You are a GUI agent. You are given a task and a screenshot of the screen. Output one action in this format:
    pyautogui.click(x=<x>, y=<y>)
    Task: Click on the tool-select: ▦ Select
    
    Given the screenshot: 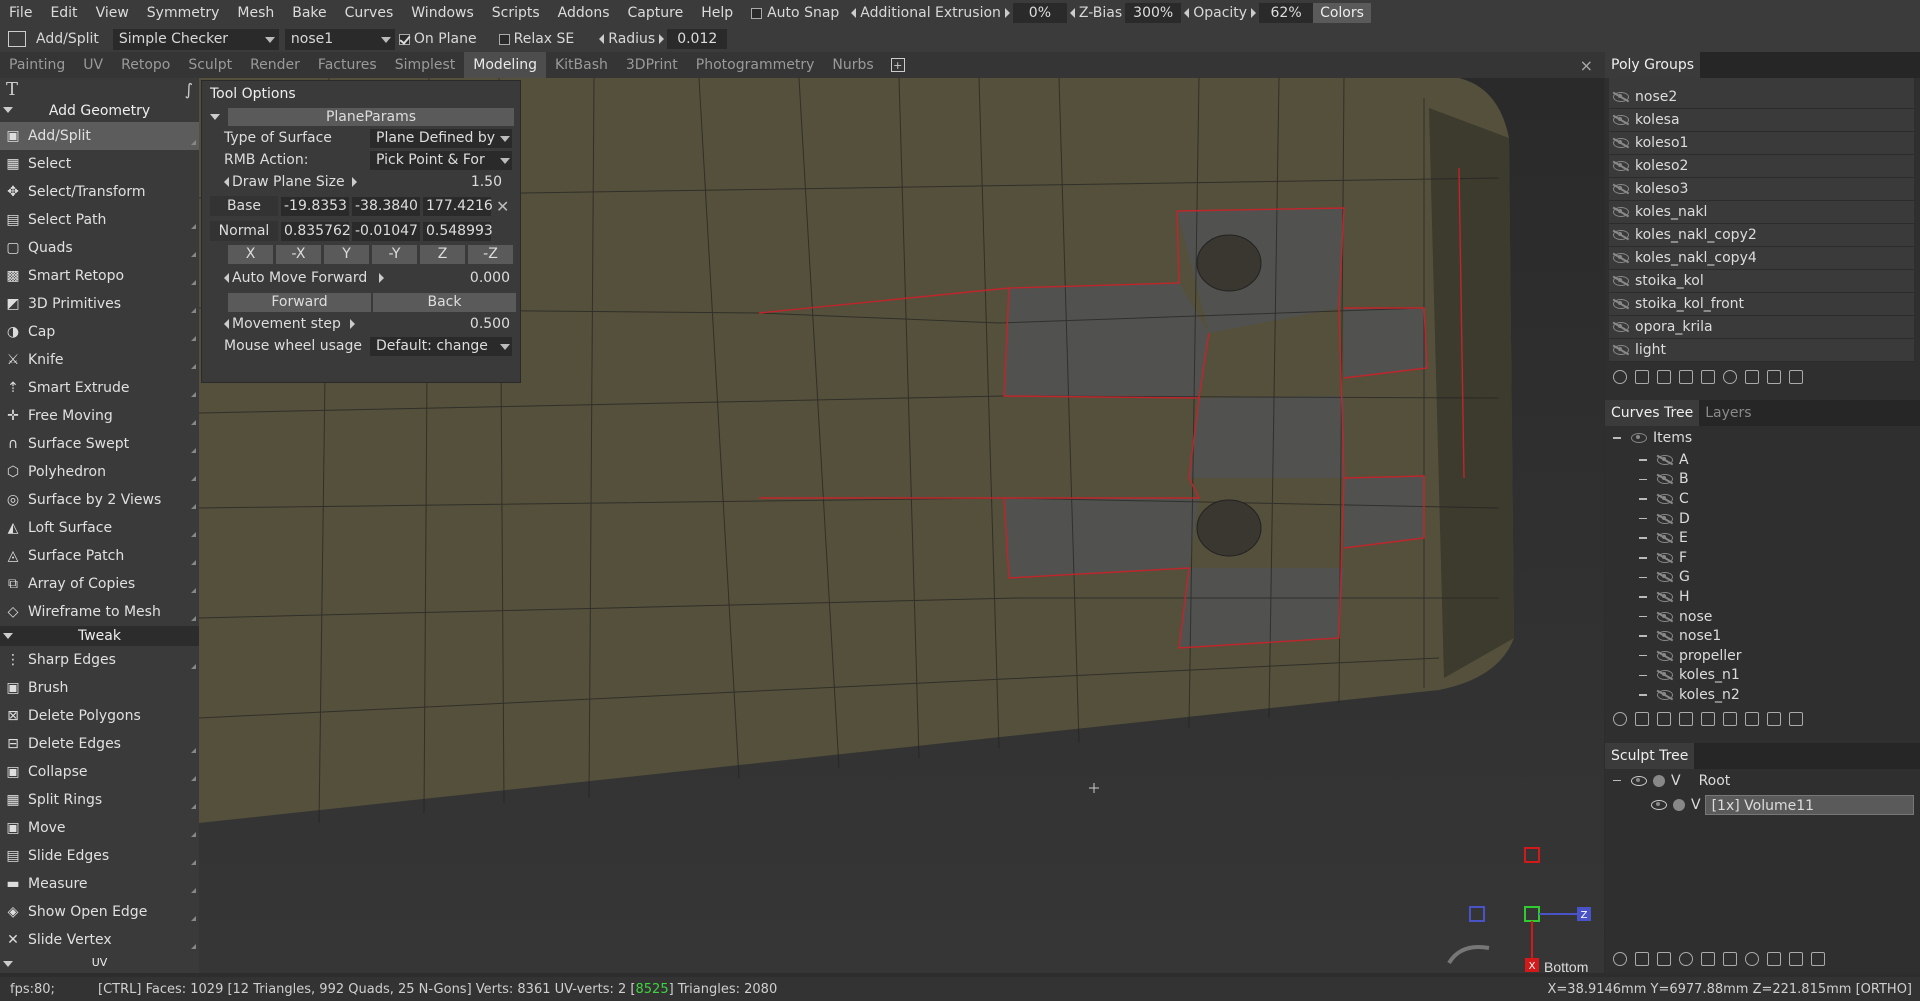 What is the action you would take?
    pyautogui.click(x=99, y=164)
    